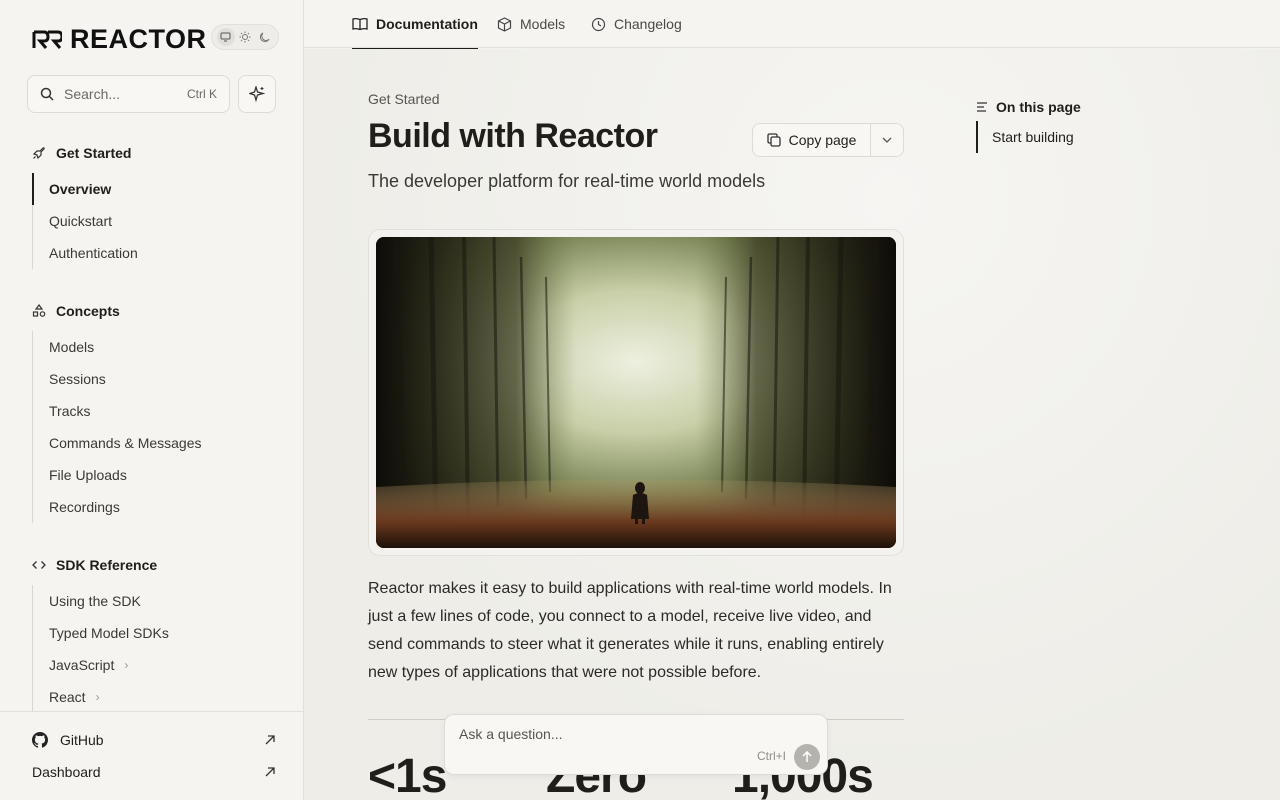 This screenshot has height=800, width=1280. I want to click on sidebar-item-tracks: Tracks, so click(152, 411).